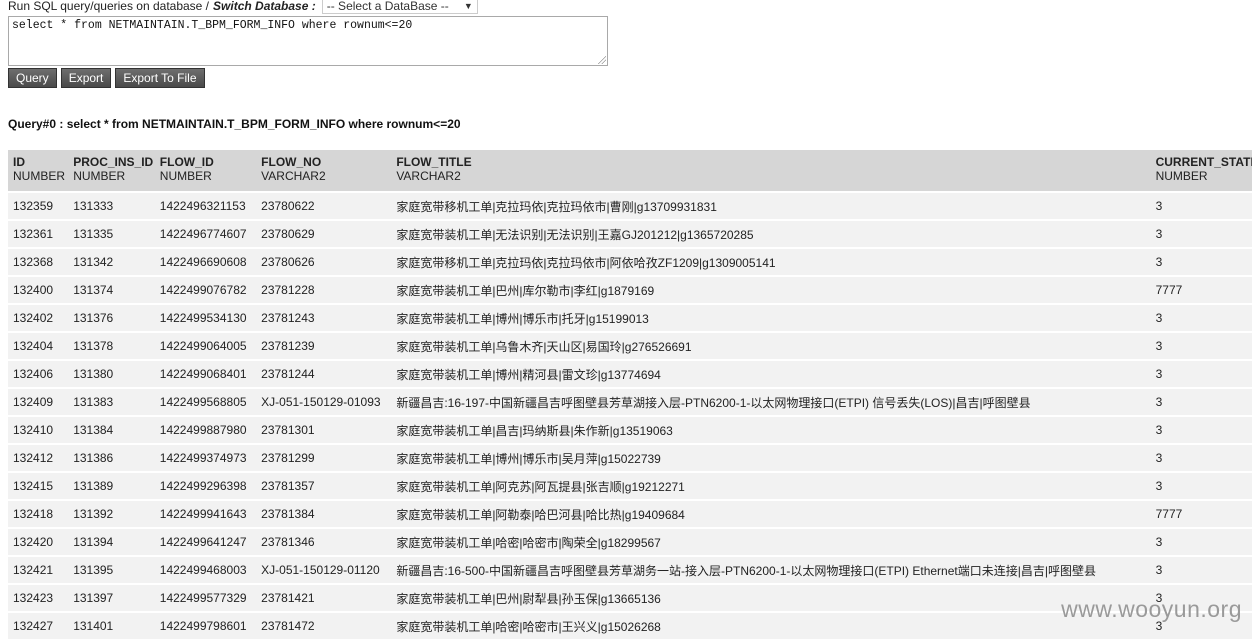 This screenshot has width=1252, height=641. Describe the element at coordinates (323, 374) in the screenshot. I see `table-cell: 23781244` at that location.